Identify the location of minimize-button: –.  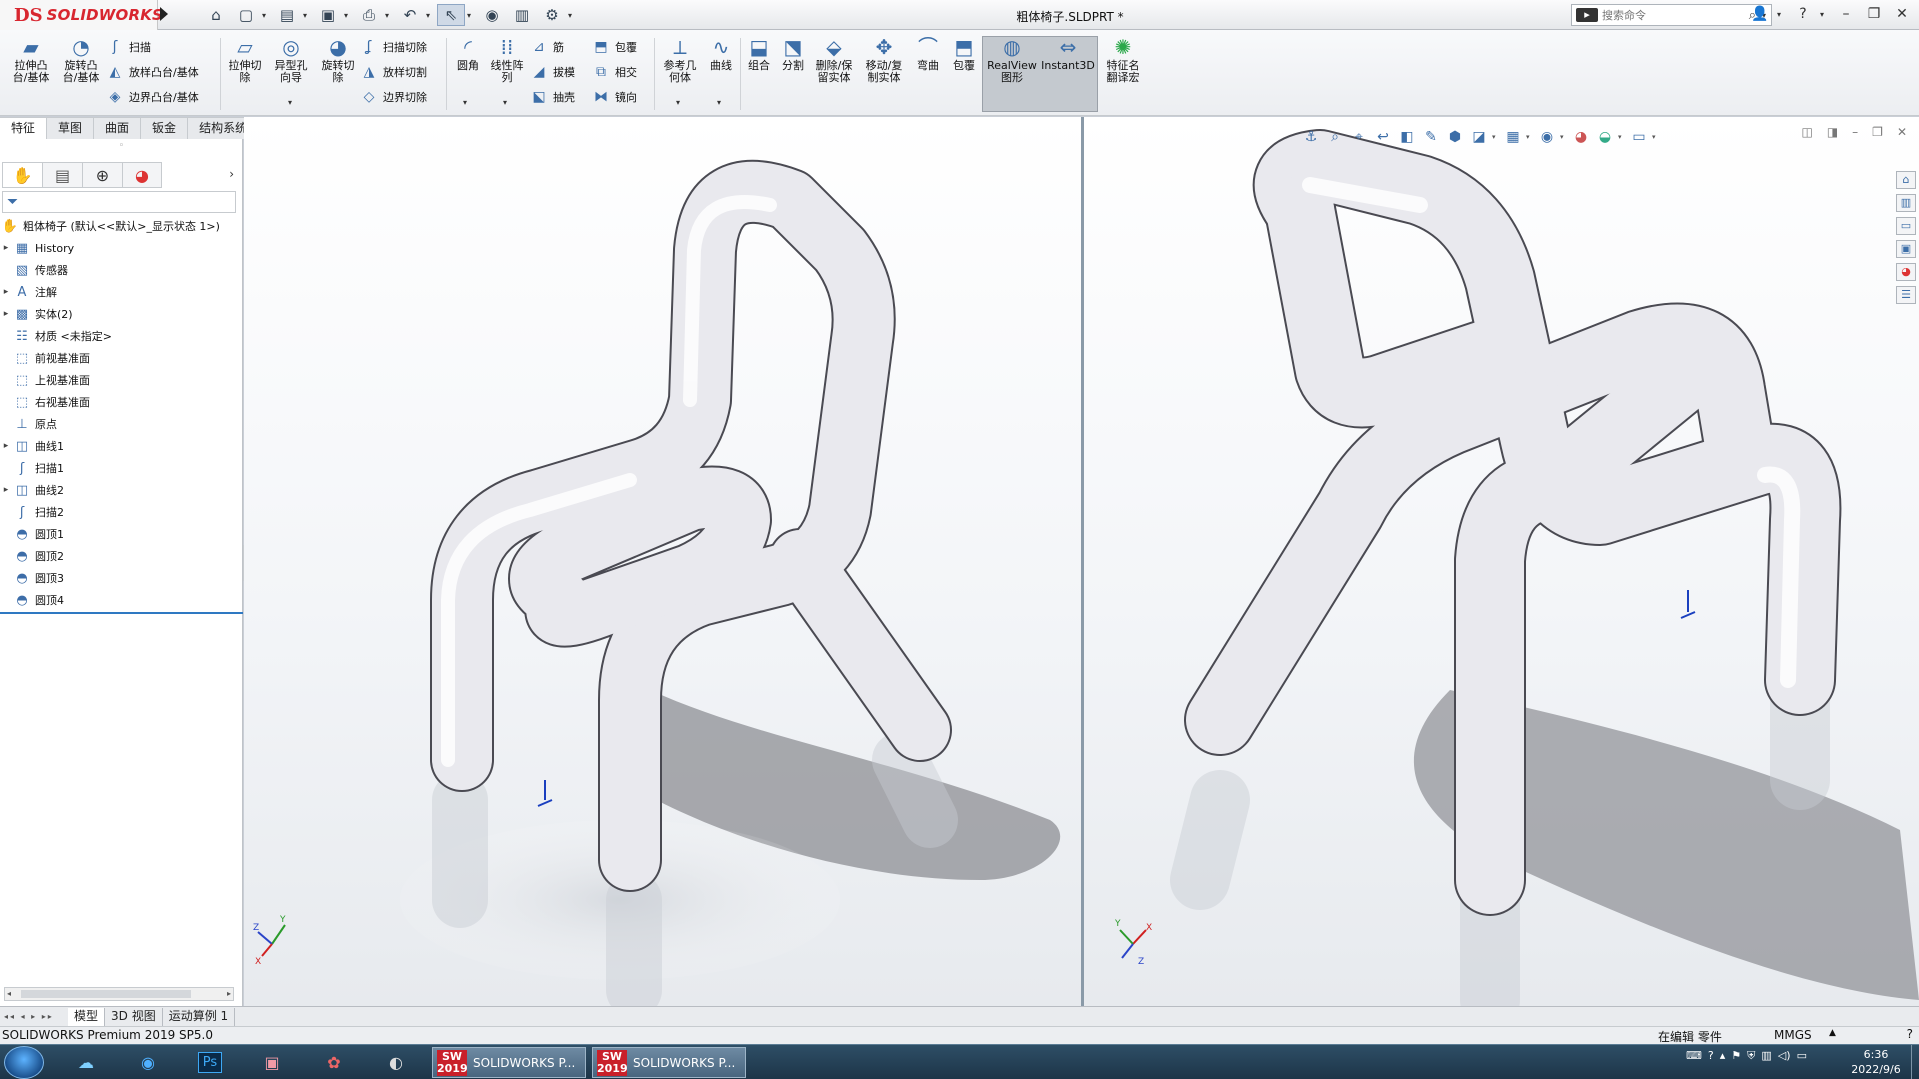
(1846, 14).